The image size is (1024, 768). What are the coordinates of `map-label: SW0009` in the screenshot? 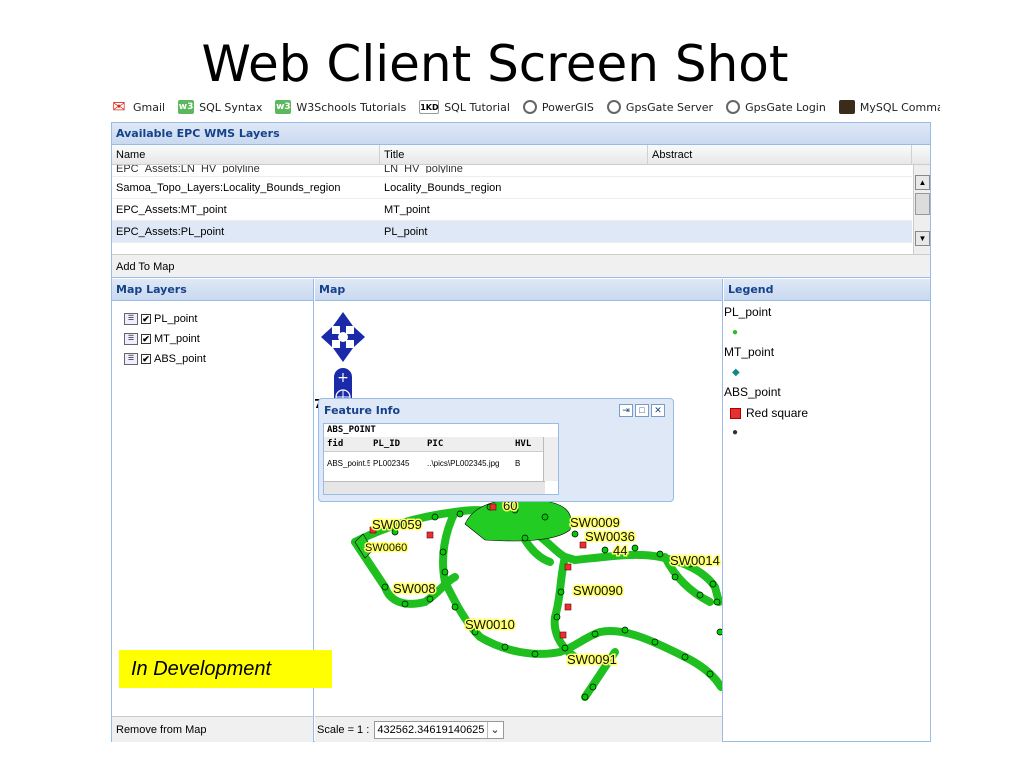 It's located at (595, 522).